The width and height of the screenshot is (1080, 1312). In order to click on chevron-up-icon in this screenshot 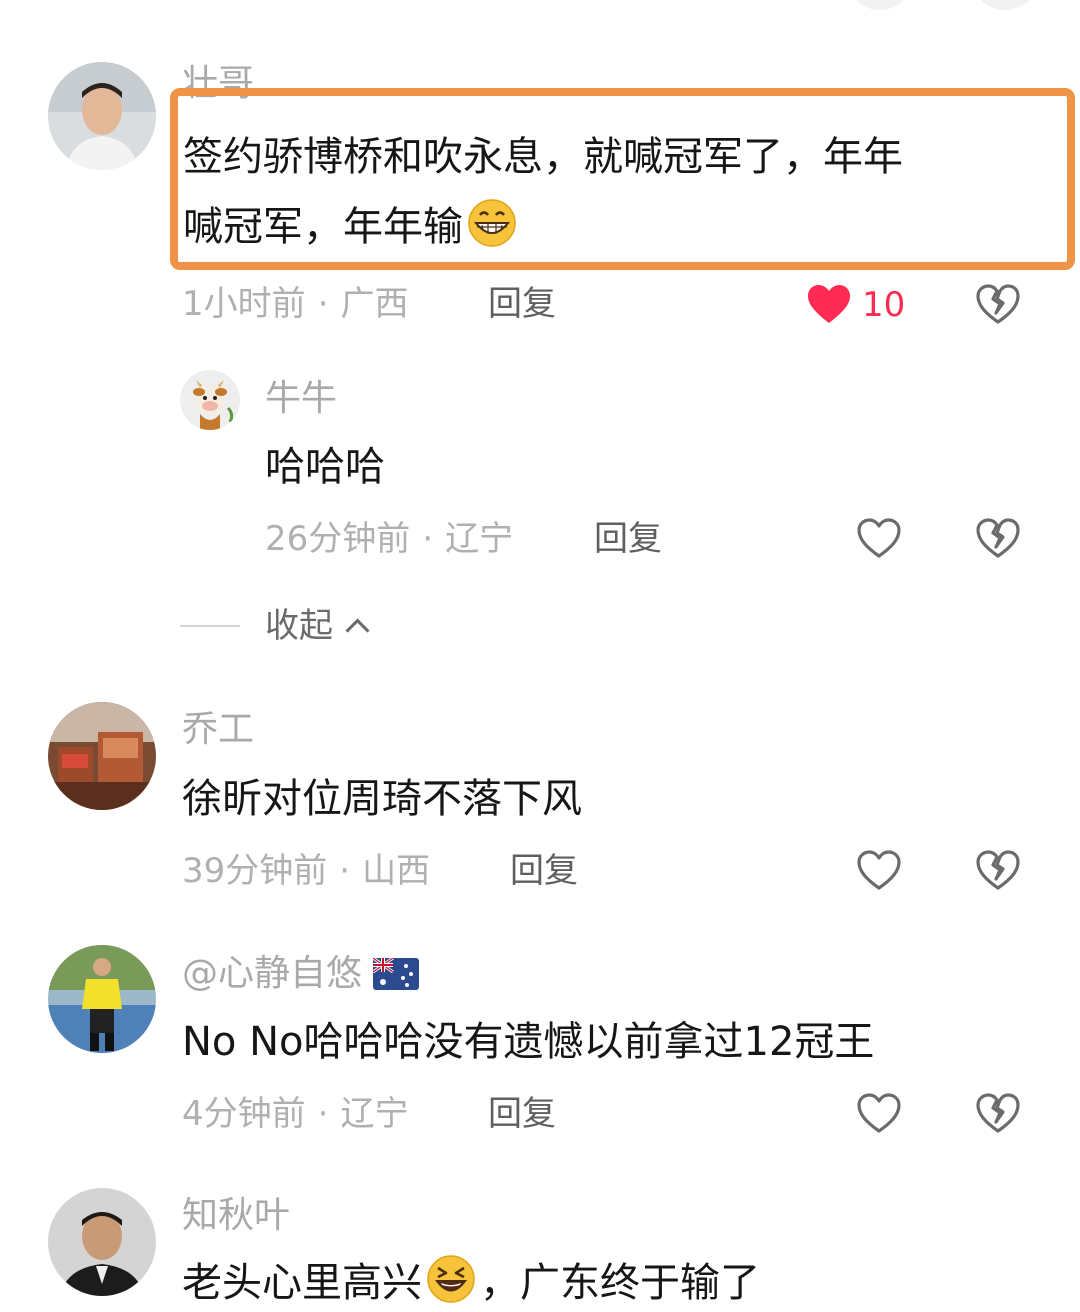, I will do `click(357, 630)`.